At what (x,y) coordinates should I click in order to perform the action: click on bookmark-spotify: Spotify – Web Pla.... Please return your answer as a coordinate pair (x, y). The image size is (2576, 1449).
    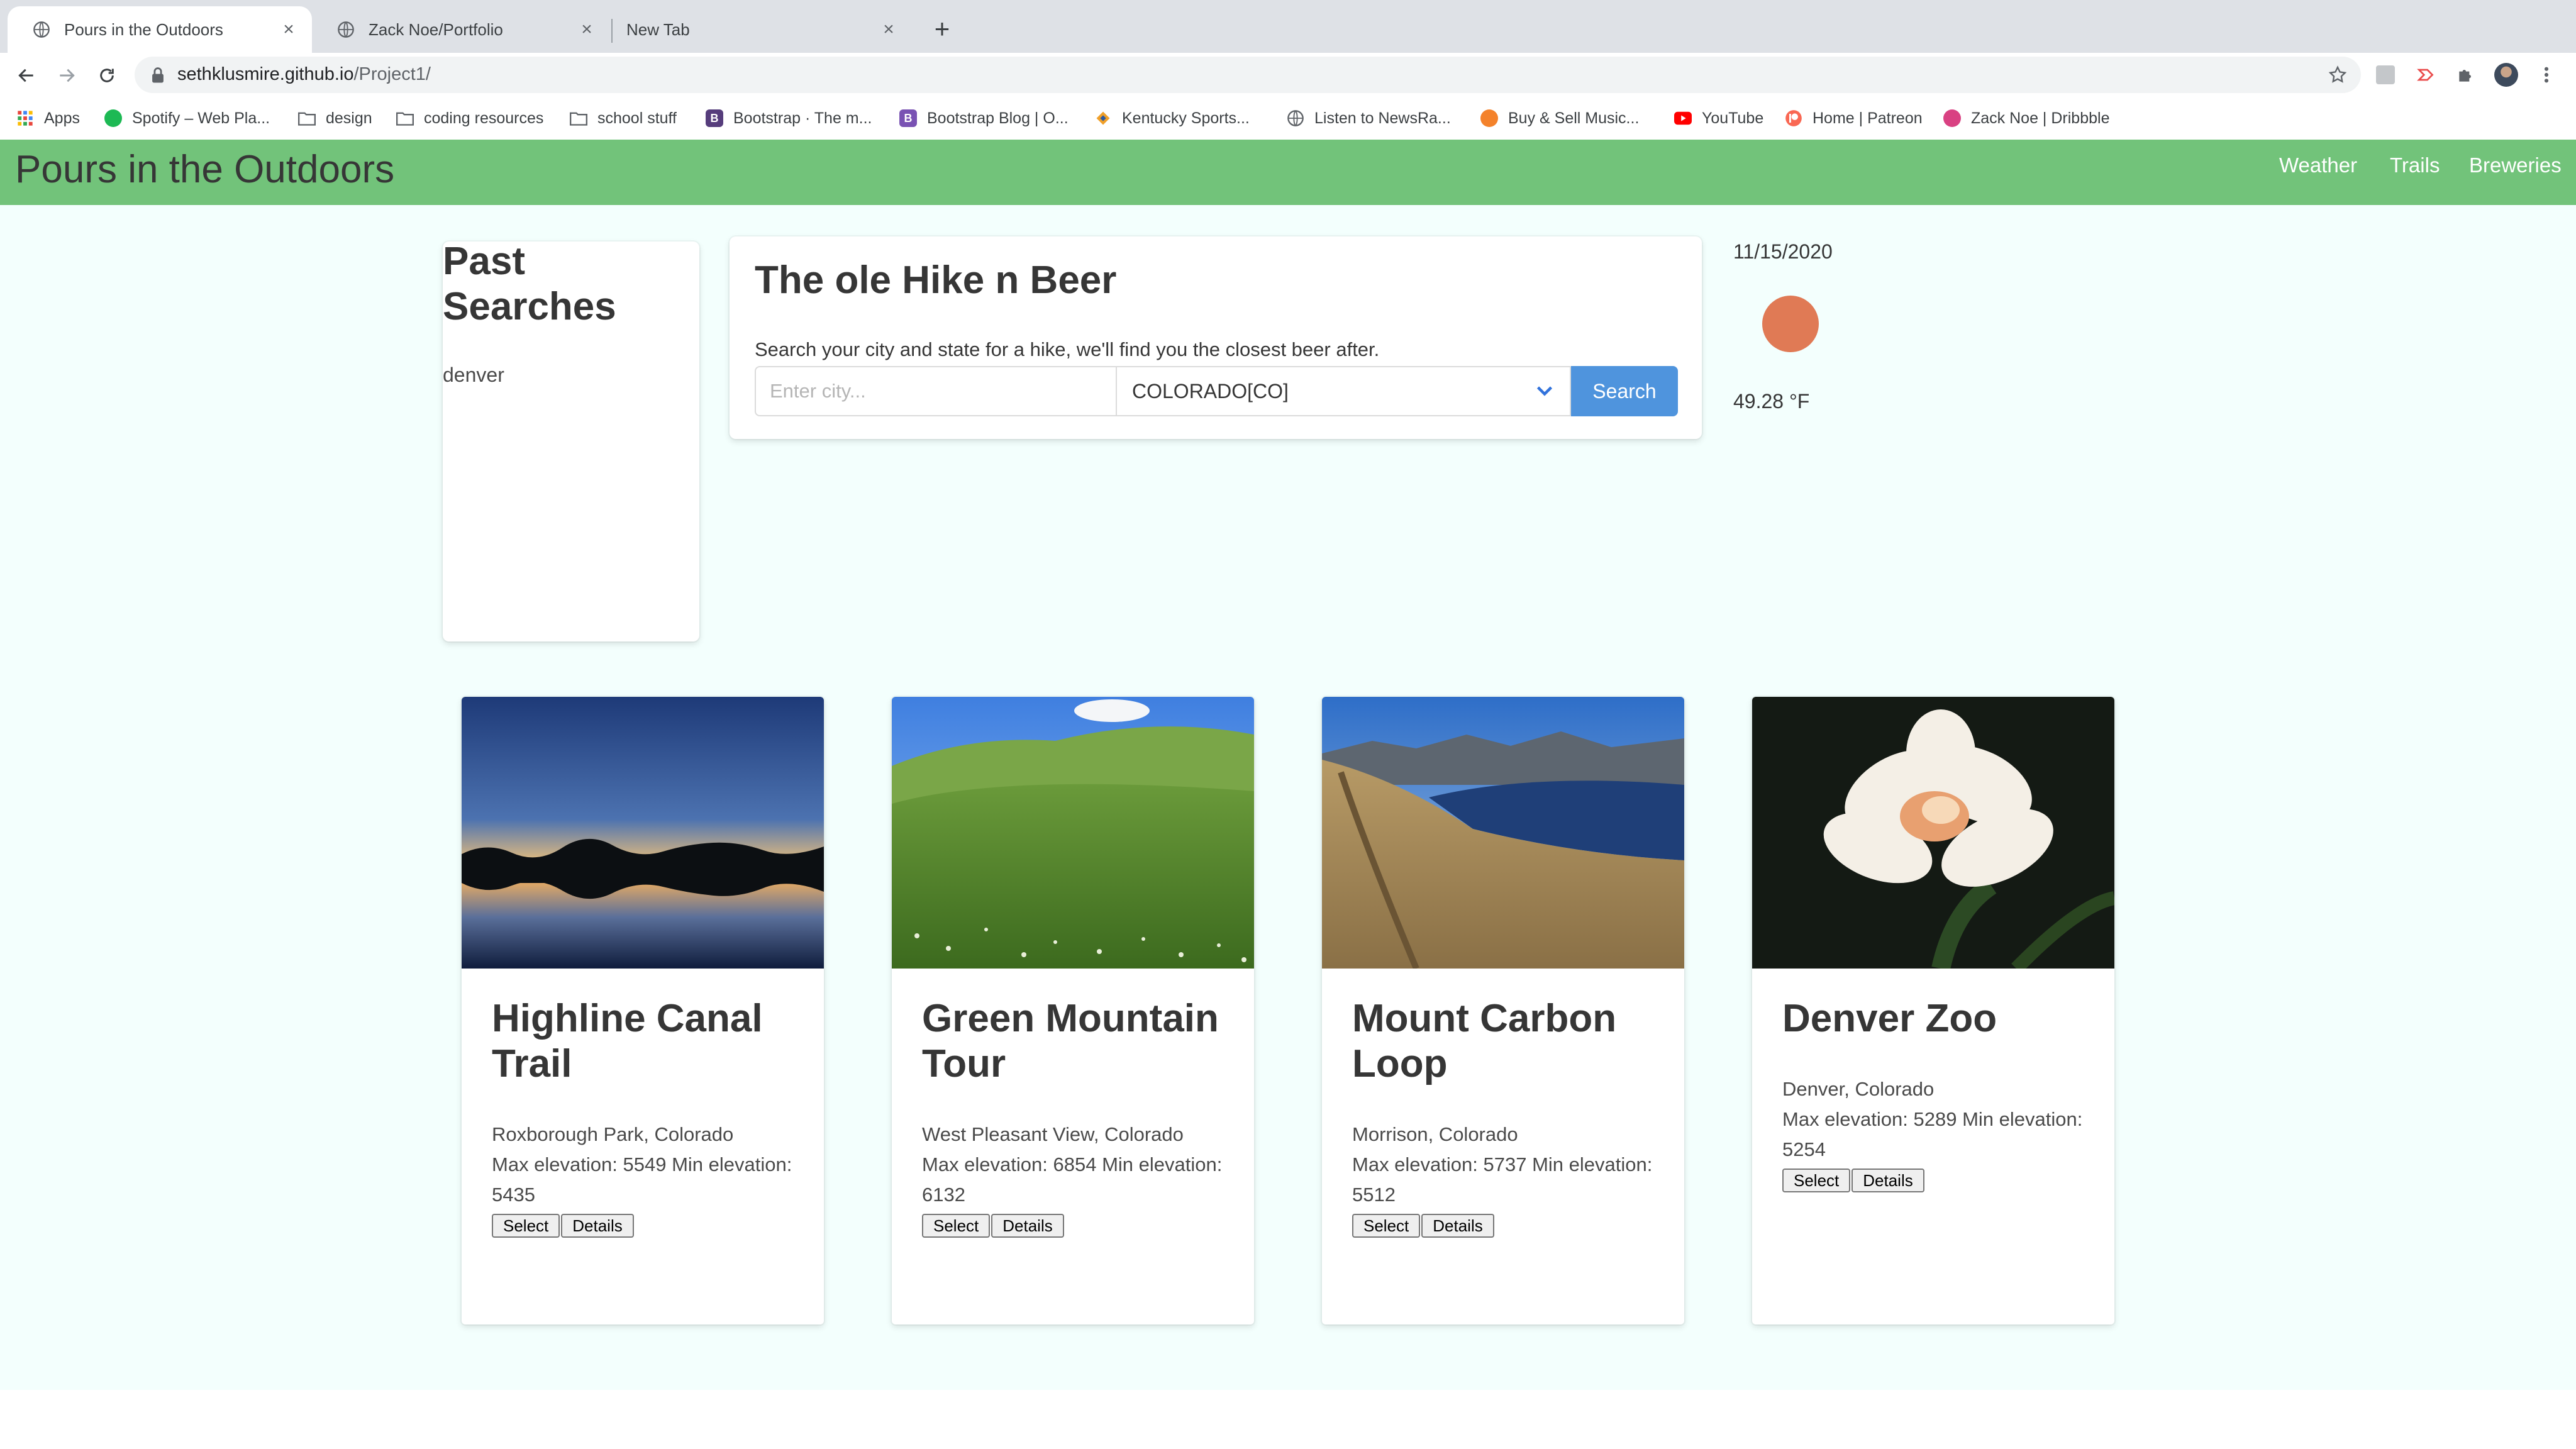
    Looking at the image, I should click on (187, 118).